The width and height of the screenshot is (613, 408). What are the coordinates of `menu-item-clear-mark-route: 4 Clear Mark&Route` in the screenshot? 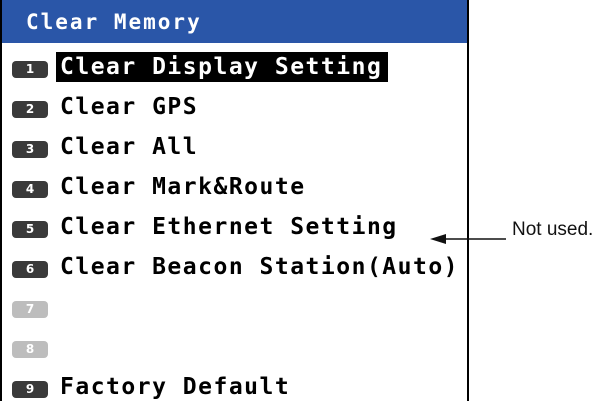 It's located at (234, 188).